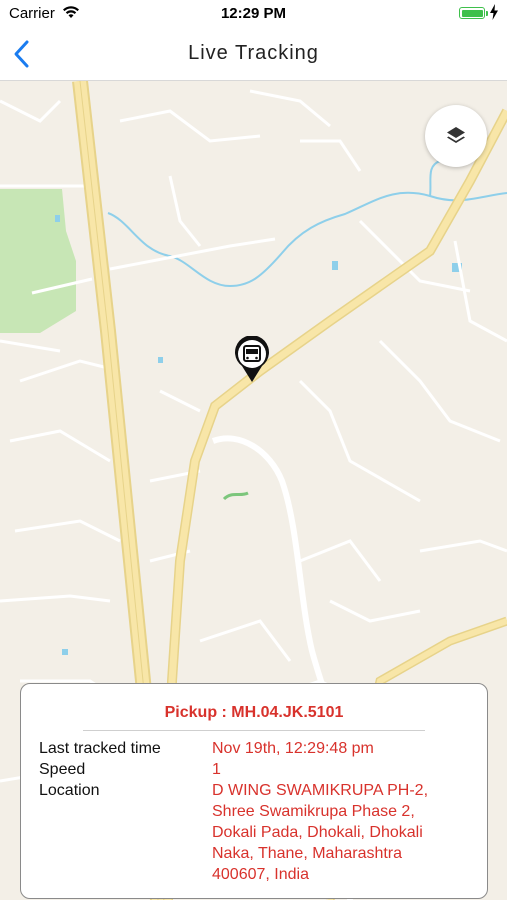  Describe the element at coordinates (100, 748) in the screenshot. I see `label-last-tracked: Last tracked time` at that location.